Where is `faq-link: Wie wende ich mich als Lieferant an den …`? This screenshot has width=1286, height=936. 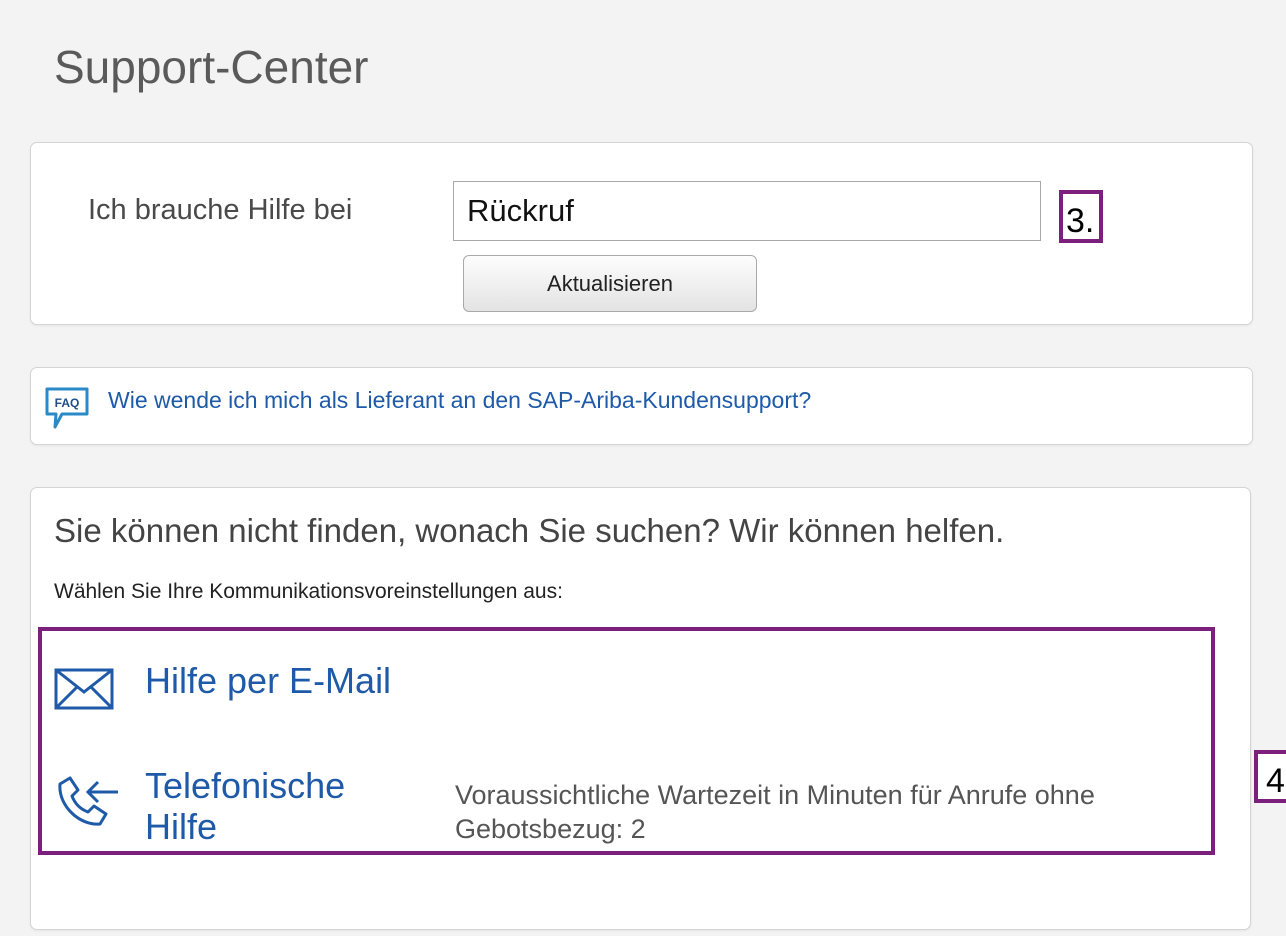
faq-link: Wie wende ich mich als Lieferant an den … is located at coordinates (459, 400).